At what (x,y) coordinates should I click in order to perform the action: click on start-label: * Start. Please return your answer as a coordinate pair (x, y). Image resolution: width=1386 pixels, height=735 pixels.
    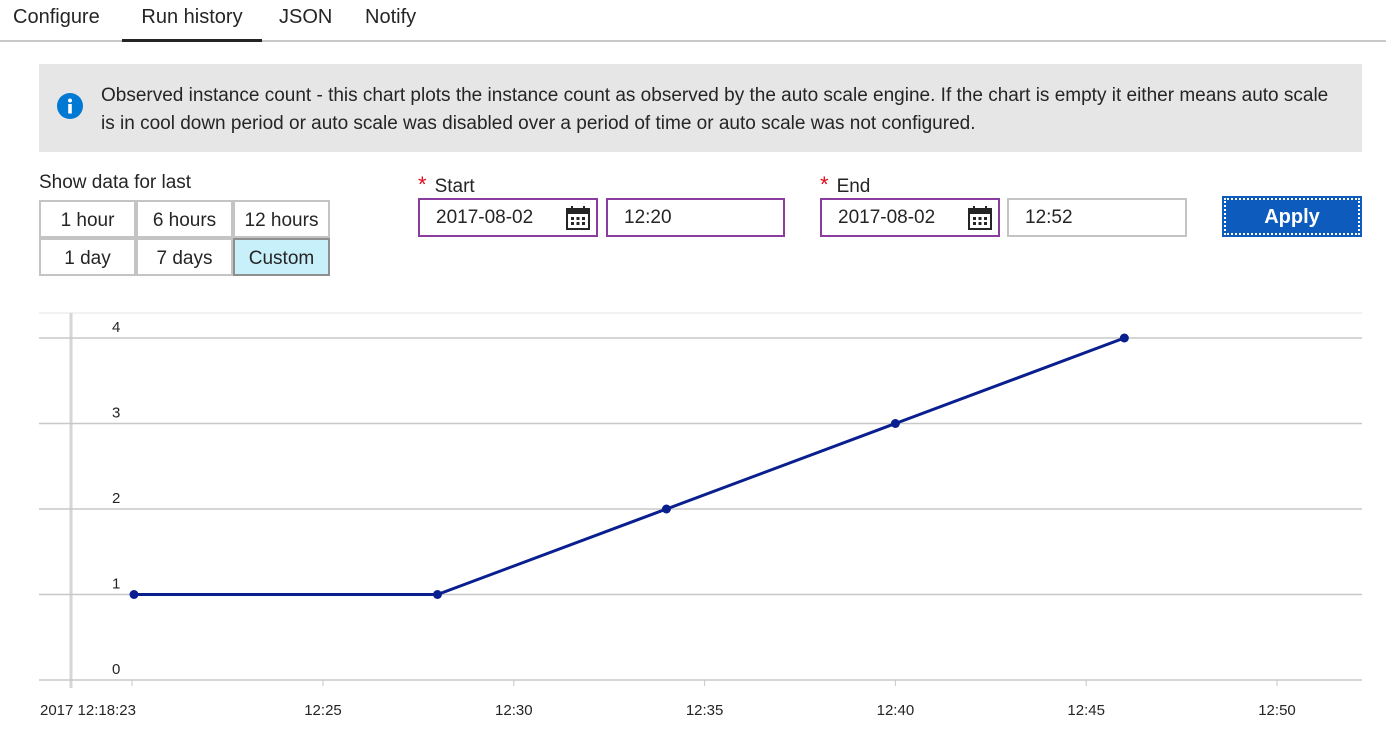
    Looking at the image, I should click on (446, 185).